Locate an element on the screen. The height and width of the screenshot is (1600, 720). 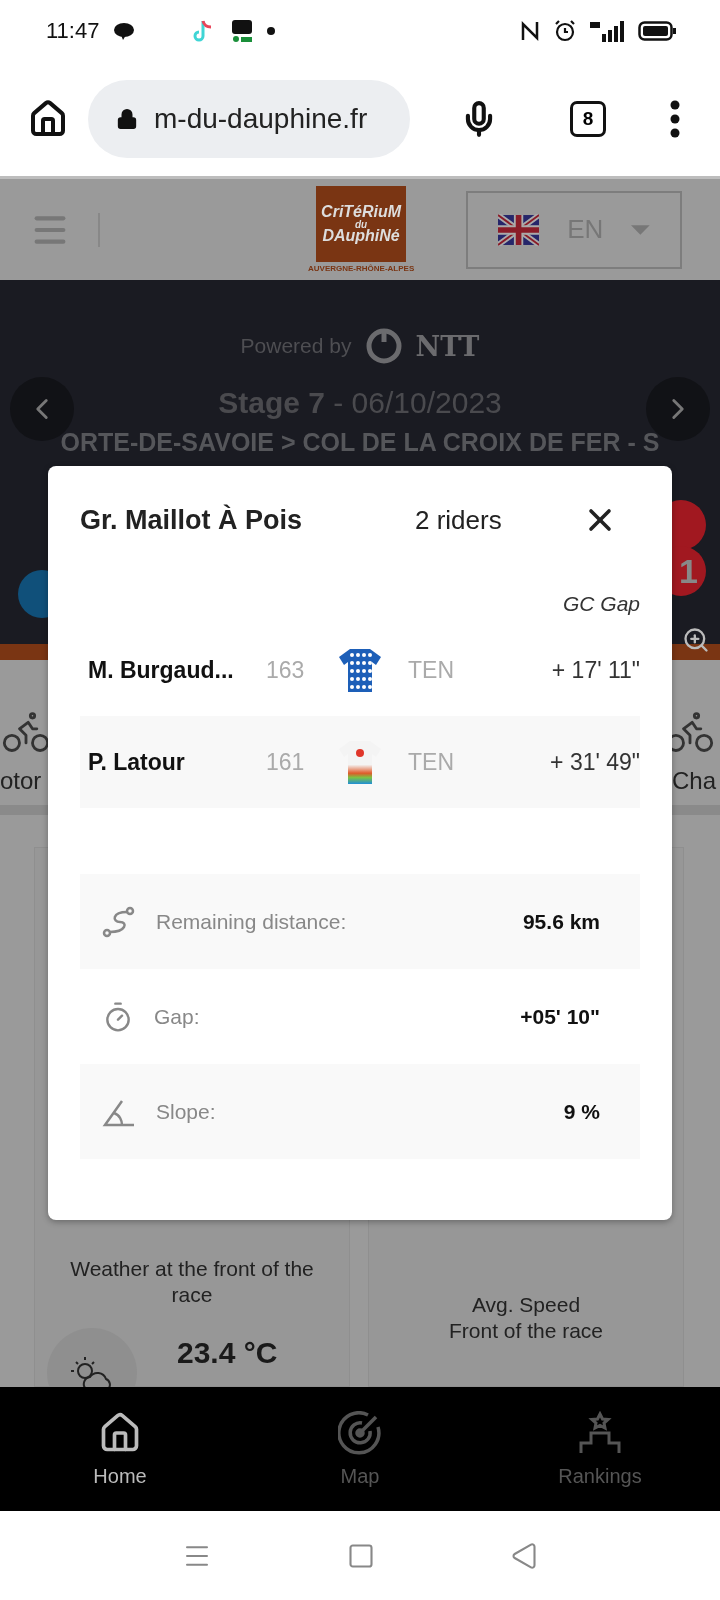
chat-icon is located at coordinates (124, 31).